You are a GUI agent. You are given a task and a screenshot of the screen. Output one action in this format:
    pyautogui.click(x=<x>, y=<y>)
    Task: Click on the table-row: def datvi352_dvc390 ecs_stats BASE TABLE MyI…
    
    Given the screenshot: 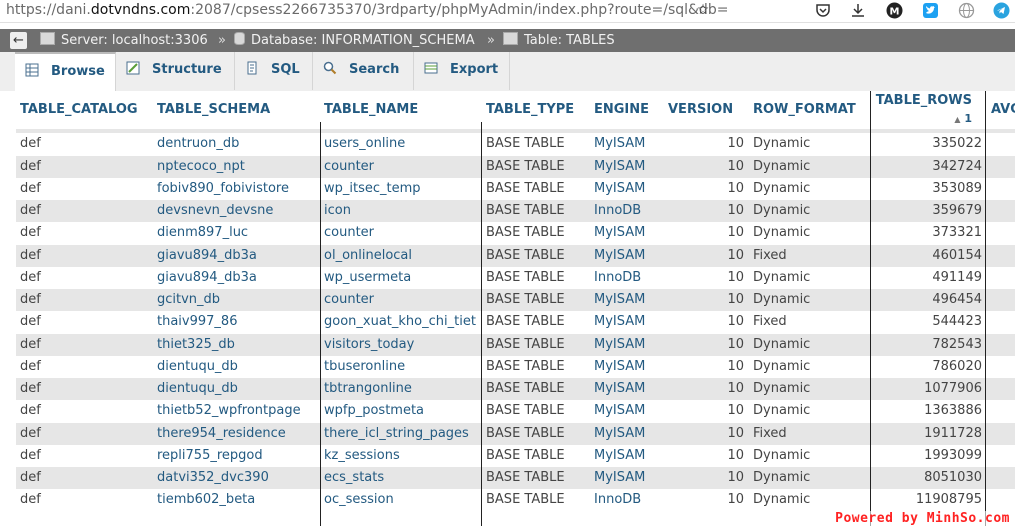 What is the action you would take?
    pyautogui.click(x=515, y=478)
    